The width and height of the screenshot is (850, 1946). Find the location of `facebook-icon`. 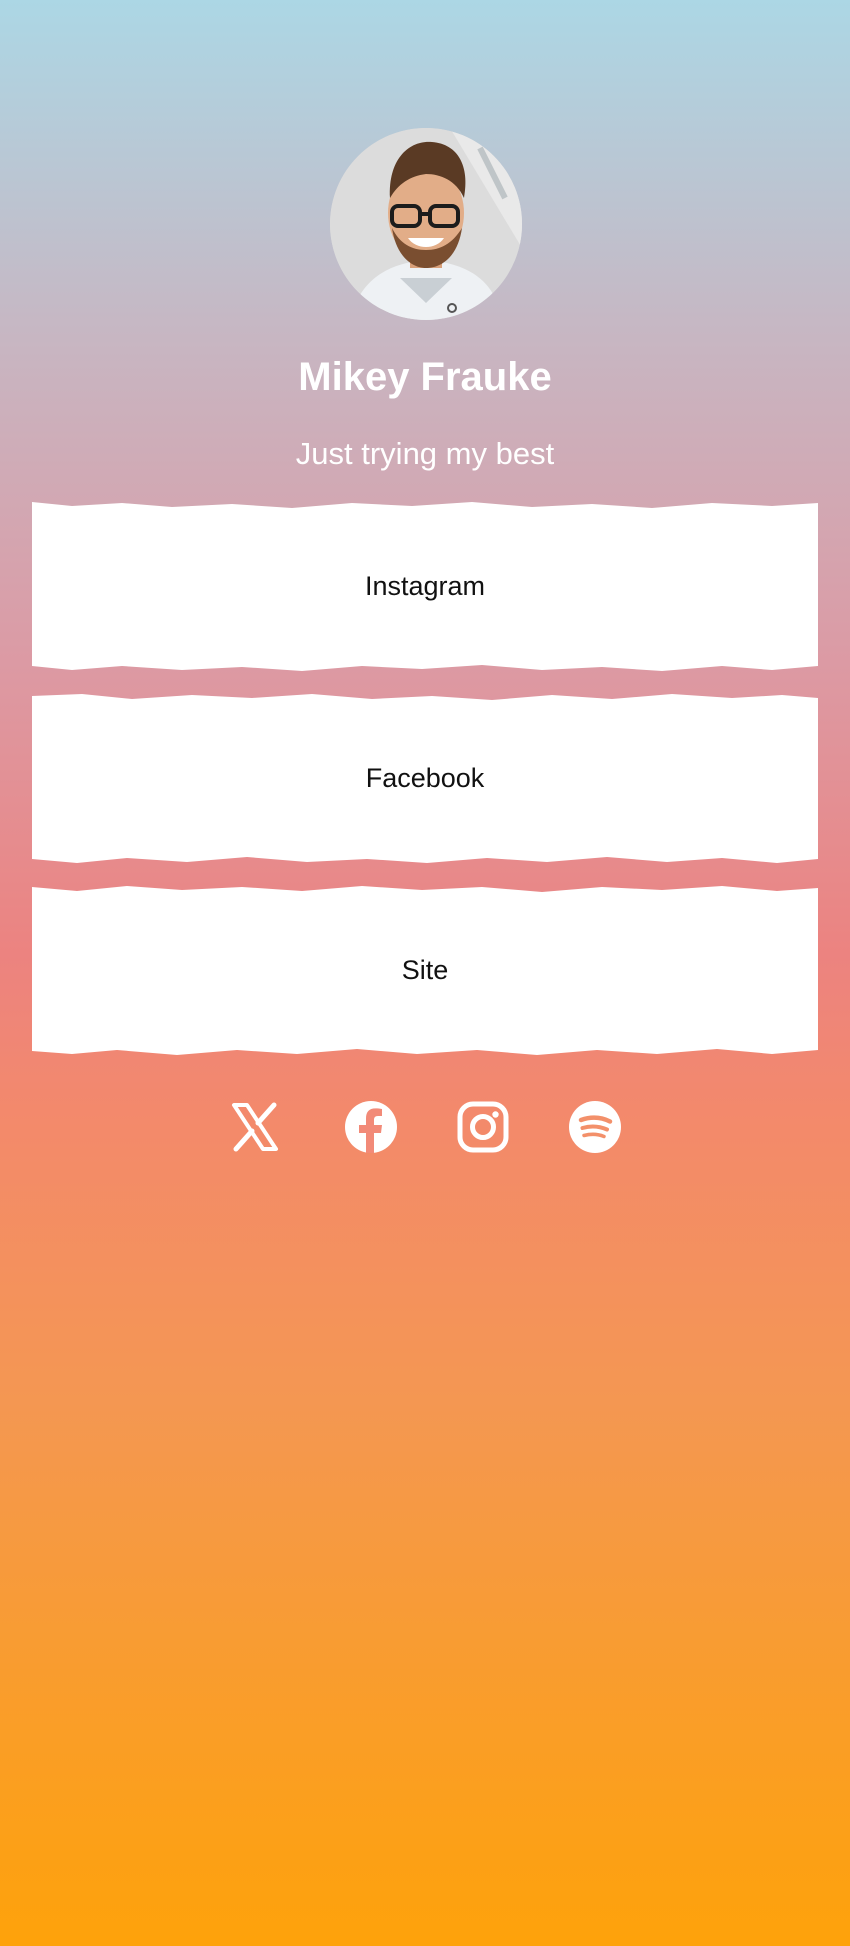

facebook-icon is located at coordinates (371, 1127).